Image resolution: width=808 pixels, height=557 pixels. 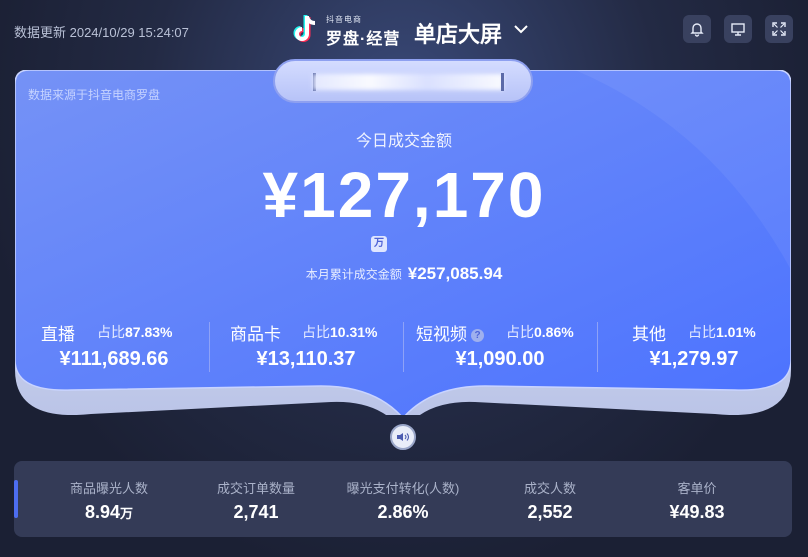 I want to click on stat-value: ¥49.83, so click(x=697, y=512).